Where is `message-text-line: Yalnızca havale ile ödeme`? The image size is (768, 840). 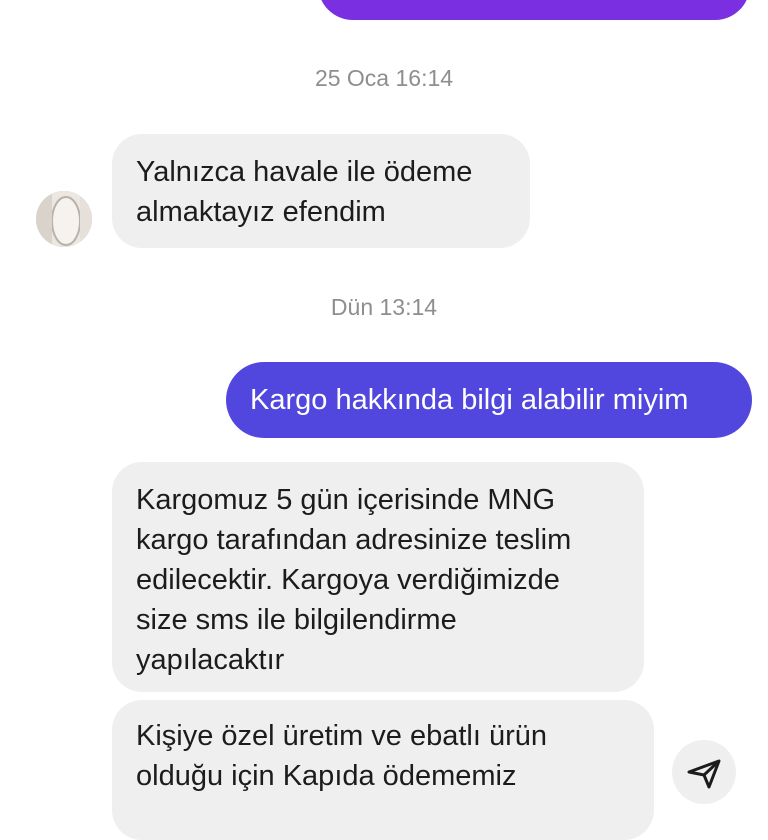 message-text-line: Yalnızca havale ile ödeme is located at coordinates (304, 172).